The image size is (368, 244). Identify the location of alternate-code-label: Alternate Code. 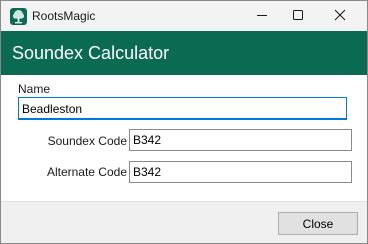
(86, 172).